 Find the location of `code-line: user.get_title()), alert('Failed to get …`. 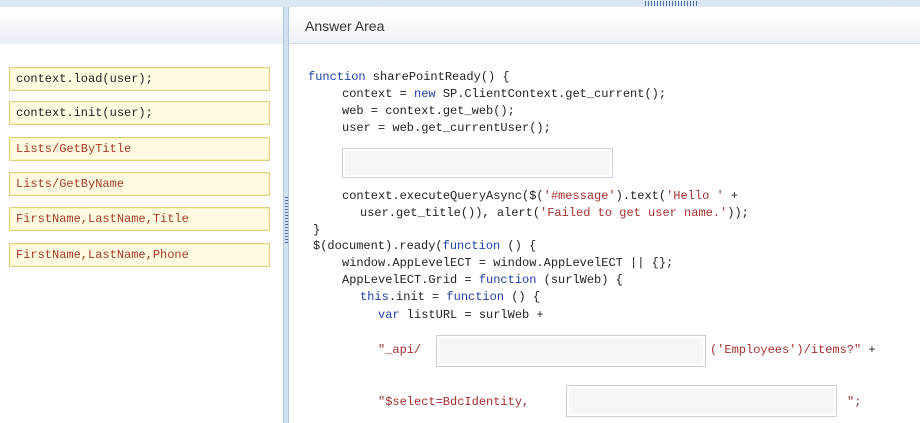

code-line: user.get_title()), alert('Failed to get … is located at coordinates (554, 213).